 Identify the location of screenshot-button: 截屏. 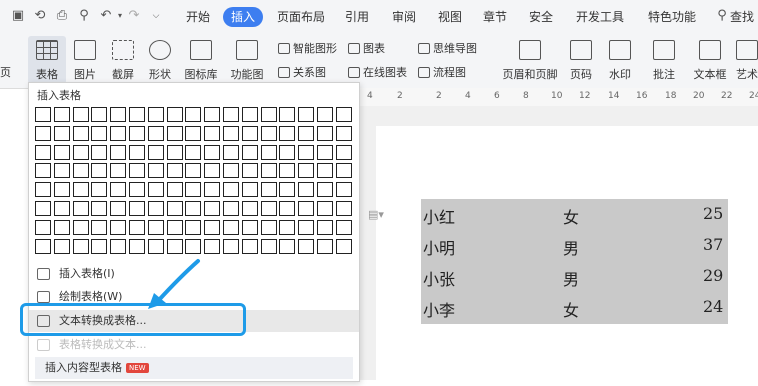
(123, 60).